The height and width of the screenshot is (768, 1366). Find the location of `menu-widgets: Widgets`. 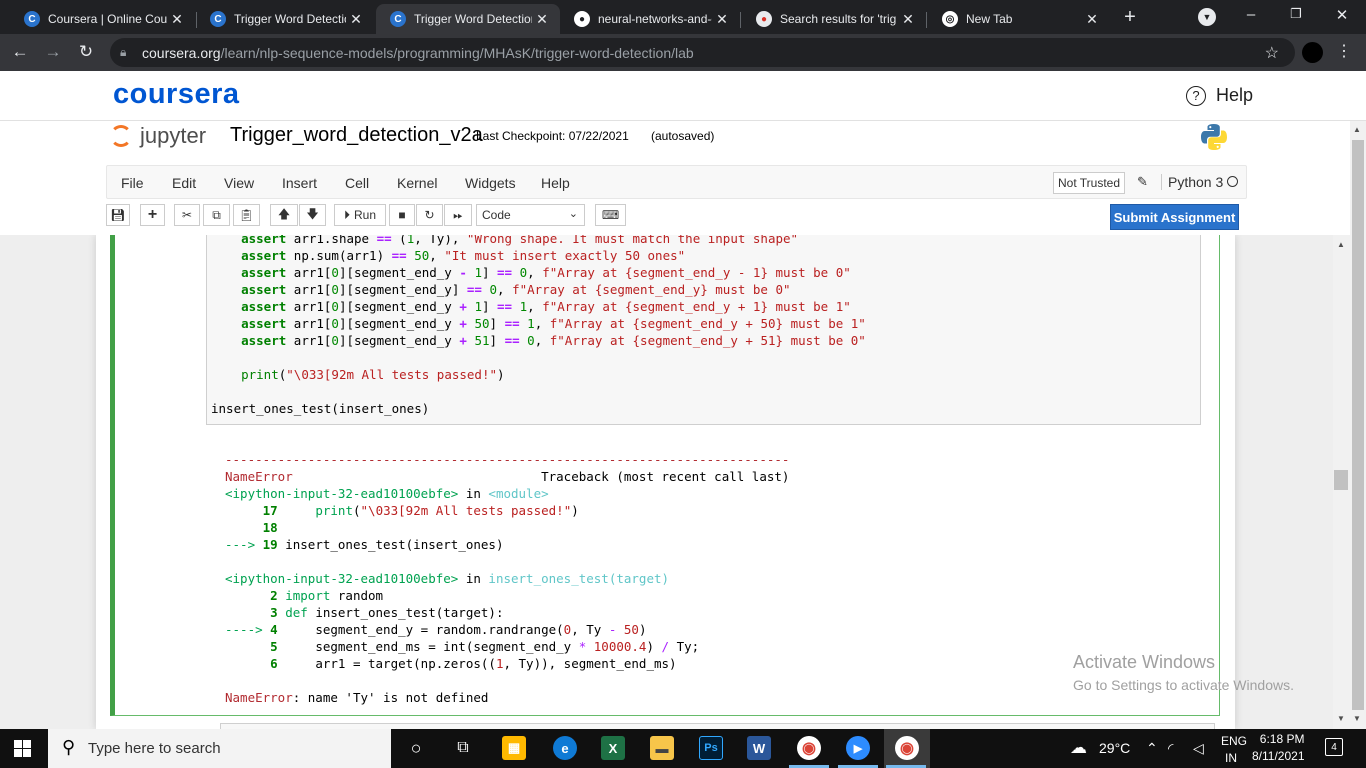

menu-widgets: Widgets is located at coordinates (490, 183).